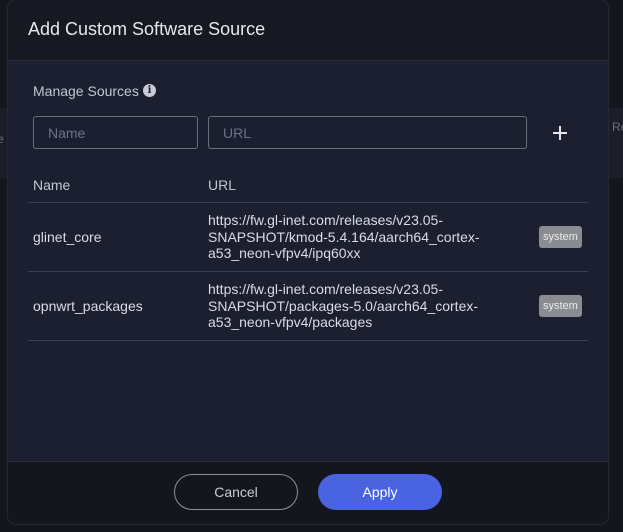 This screenshot has width=623, height=532. What do you see at coordinates (308, 492) in the screenshot?
I see `dialog-footer: Cancel Apply` at bounding box center [308, 492].